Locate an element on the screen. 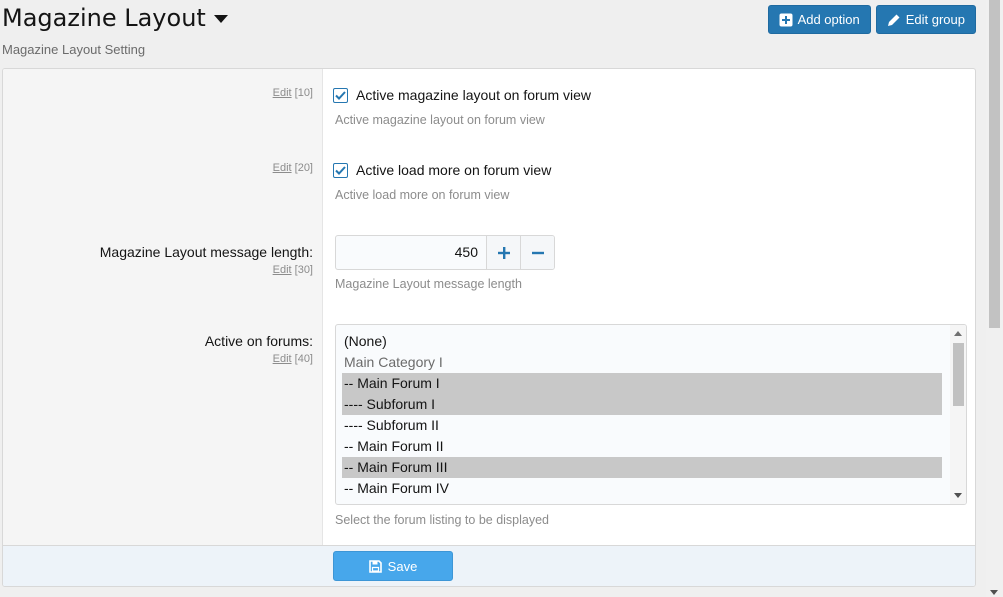 This screenshot has width=1003, height=597. window-scrollbar is located at coordinates (994, 298).